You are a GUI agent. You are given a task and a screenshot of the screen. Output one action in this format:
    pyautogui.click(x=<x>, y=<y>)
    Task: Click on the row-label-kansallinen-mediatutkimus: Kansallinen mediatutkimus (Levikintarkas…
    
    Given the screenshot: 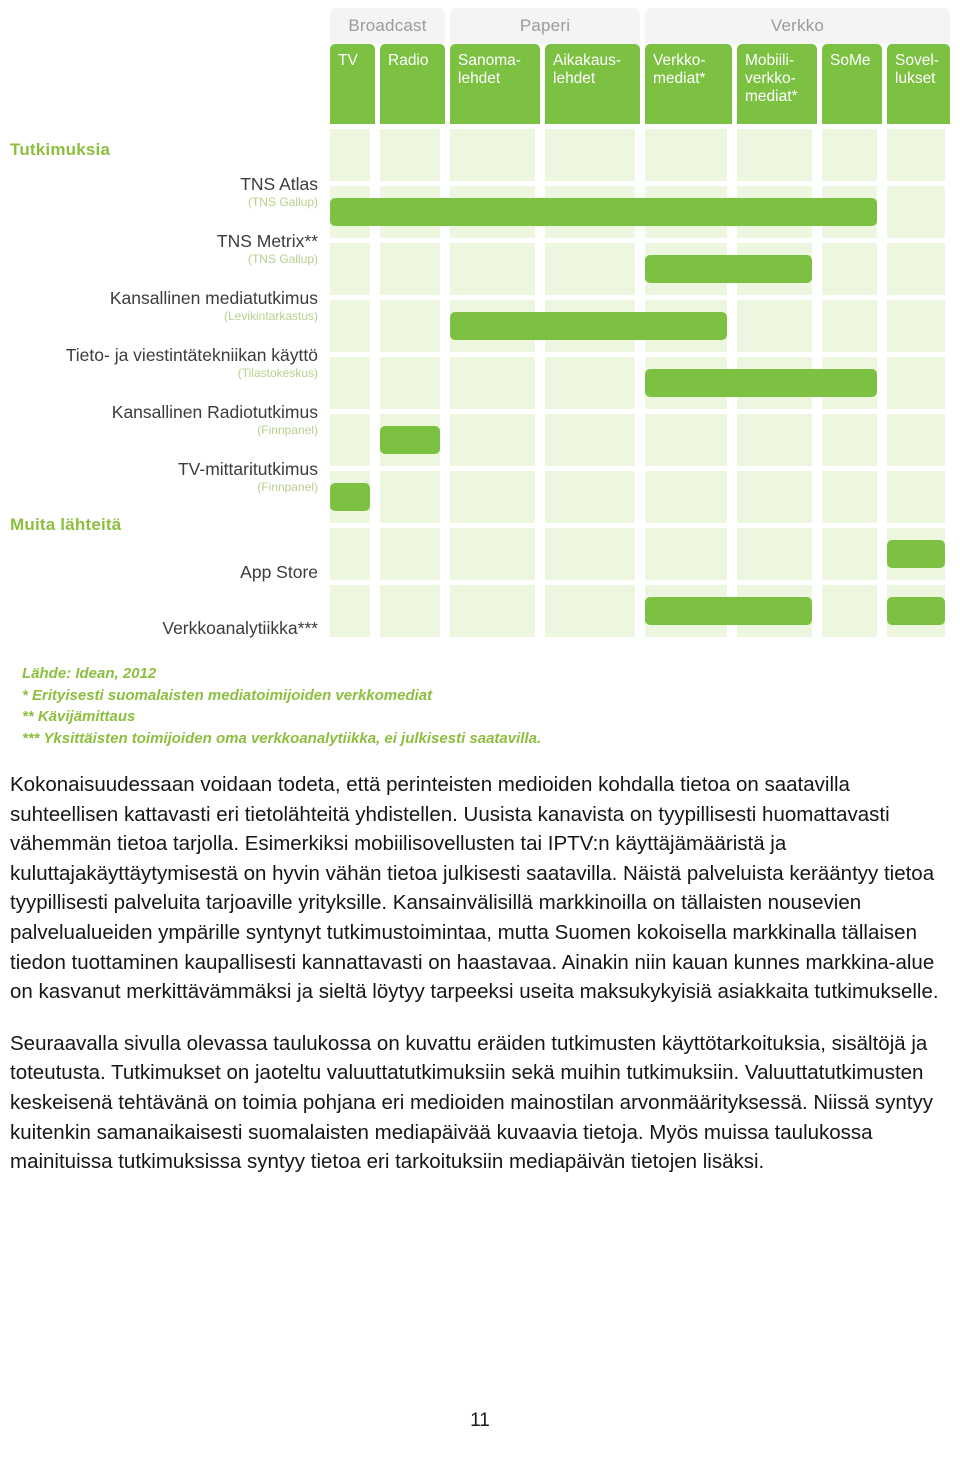 What is the action you would take?
    pyautogui.click(x=214, y=306)
    